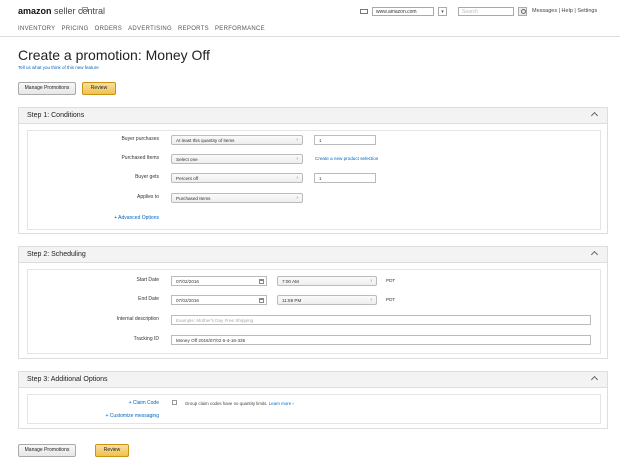  Describe the element at coordinates (381, 340) in the screenshot. I see `tracking-id-input: Money Off 2016/07/02 6-4-16-335` at that location.